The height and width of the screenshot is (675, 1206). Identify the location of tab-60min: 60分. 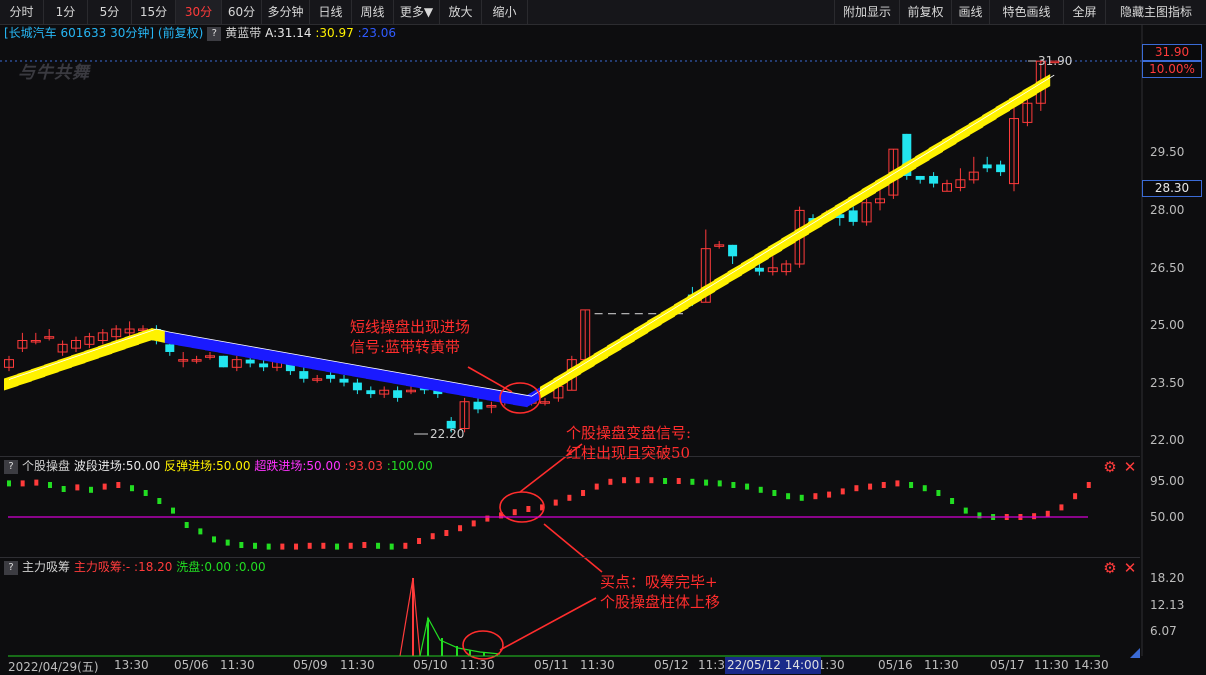
(242, 12).